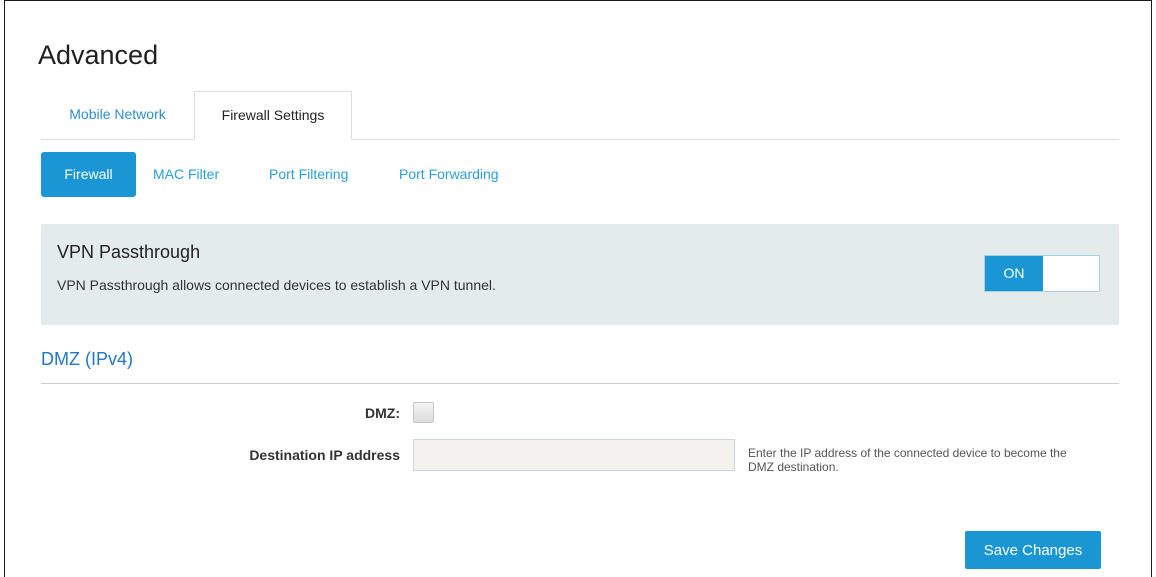  Describe the element at coordinates (1014, 273) in the screenshot. I see `toggle-on-label: ON` at that location.